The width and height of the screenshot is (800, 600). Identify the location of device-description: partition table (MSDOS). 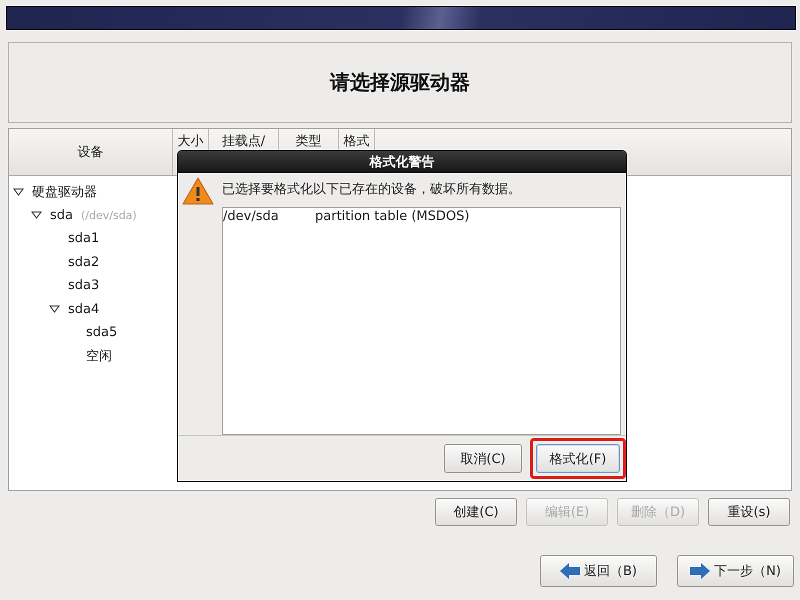
(392, 216).